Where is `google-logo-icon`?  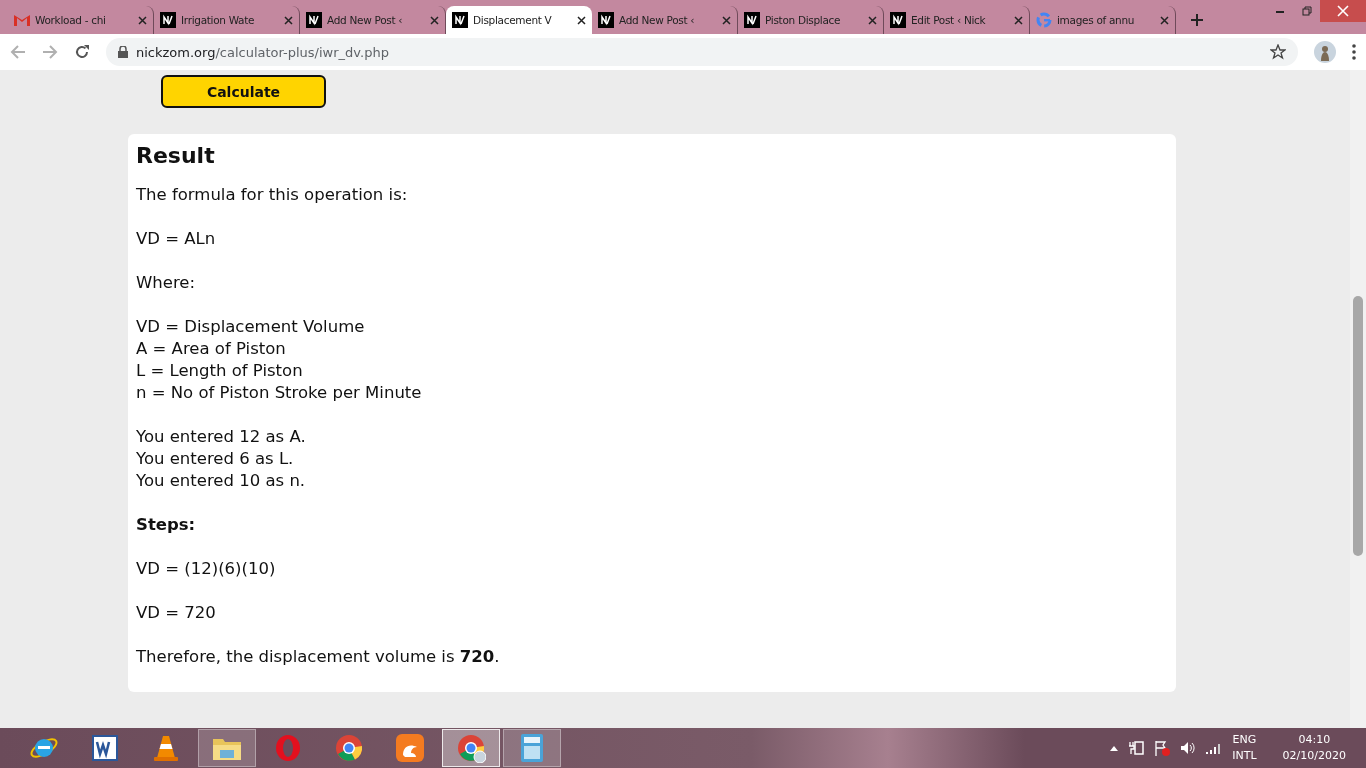 google-logo-icon is located at coordinates (1044, 20).